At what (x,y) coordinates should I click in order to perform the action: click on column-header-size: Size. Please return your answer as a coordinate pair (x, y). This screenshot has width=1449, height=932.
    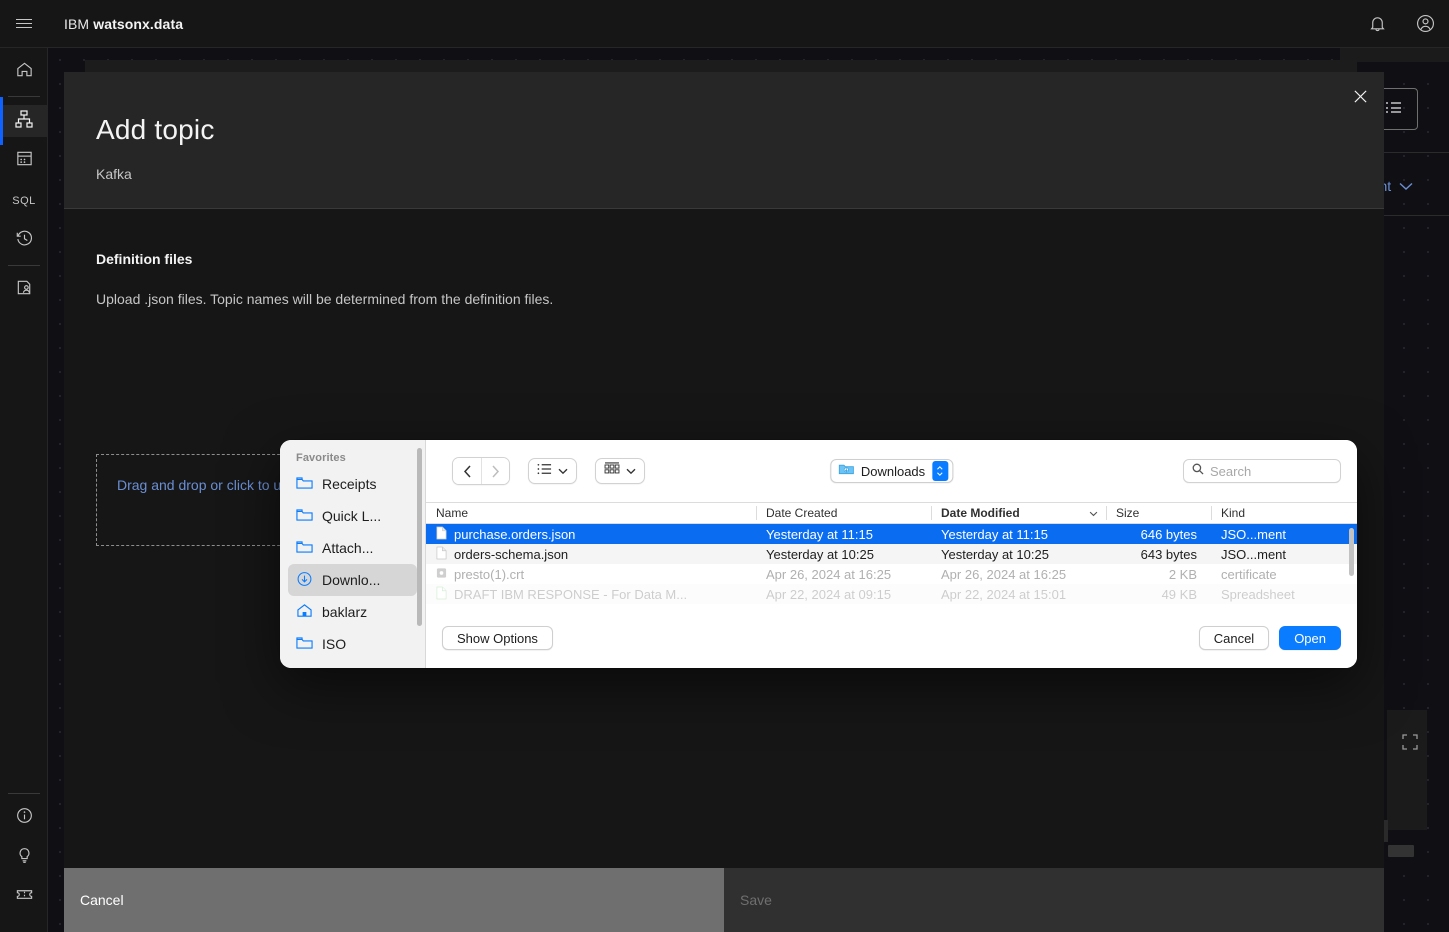
    Looking at the image, I should click on (1158, 513).